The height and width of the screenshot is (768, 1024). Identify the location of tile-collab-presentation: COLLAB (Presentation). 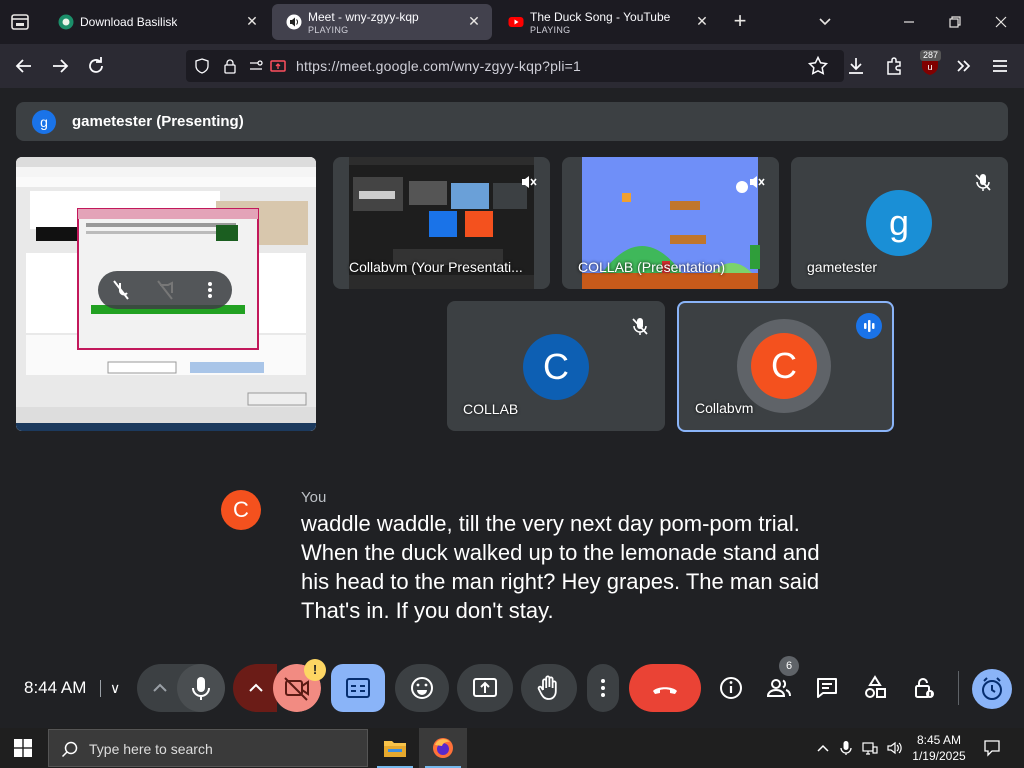
(670, 223).